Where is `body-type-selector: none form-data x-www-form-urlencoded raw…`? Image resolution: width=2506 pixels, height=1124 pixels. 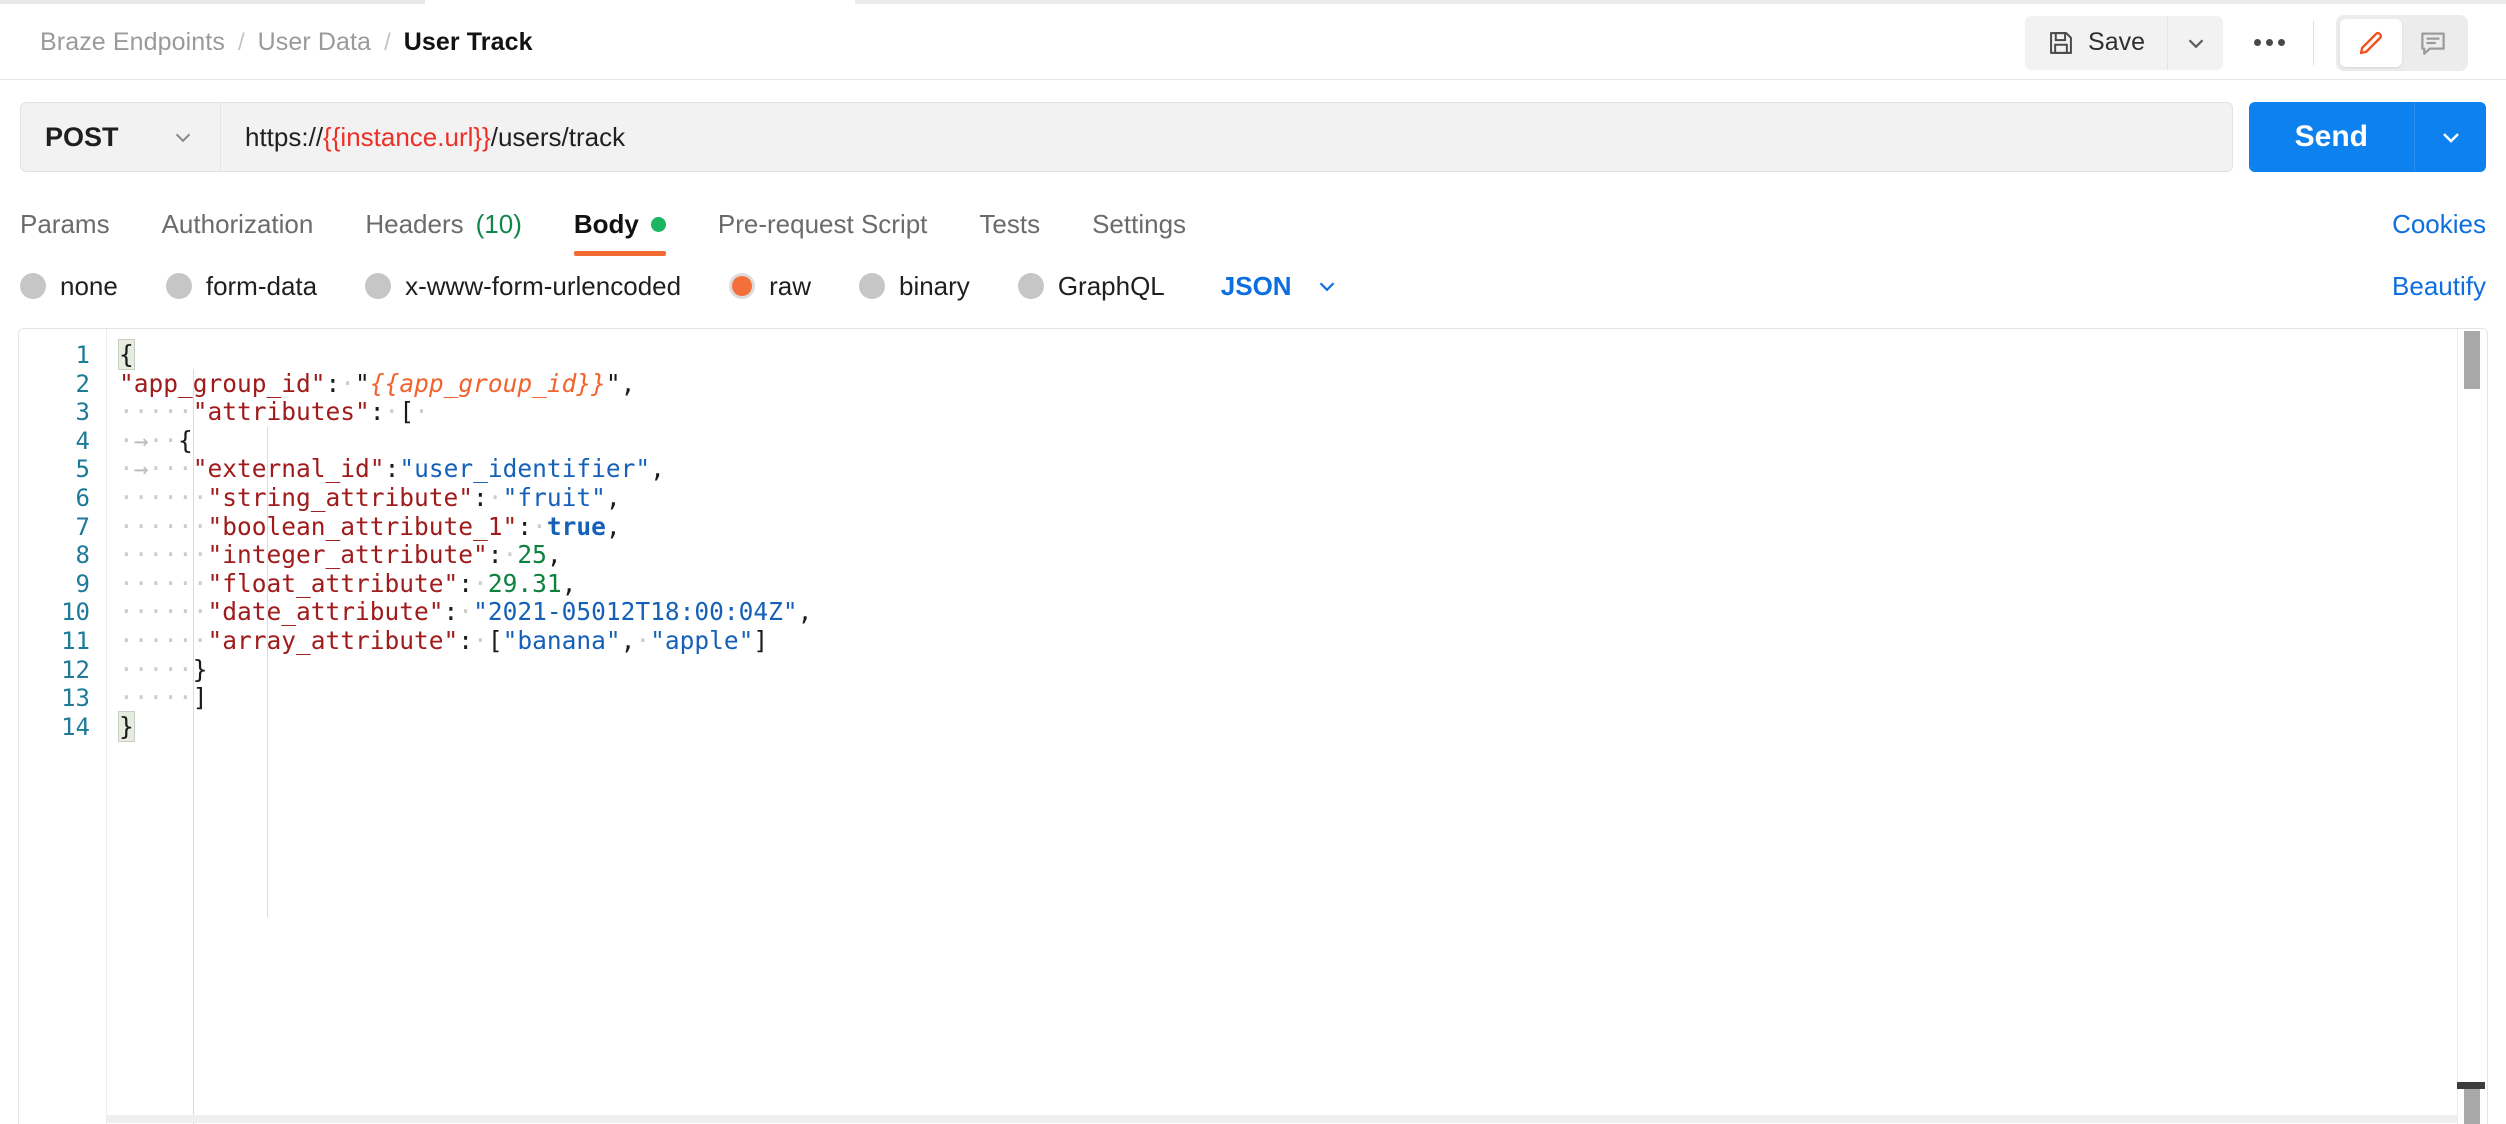 body-type-selector: none form-data x-www-form-urlencoded raw… is located at coordinates (1253, 288).